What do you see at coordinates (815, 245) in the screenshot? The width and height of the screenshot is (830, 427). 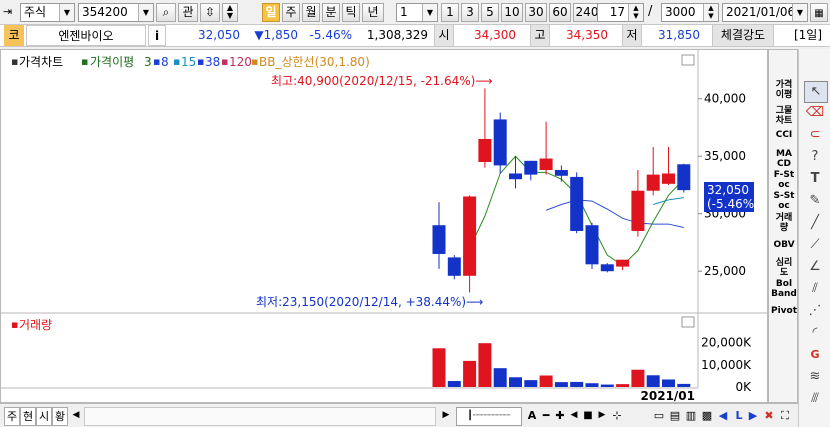 I see `trendline-tool-icon: ⟋` at bounding box center [815, 245].